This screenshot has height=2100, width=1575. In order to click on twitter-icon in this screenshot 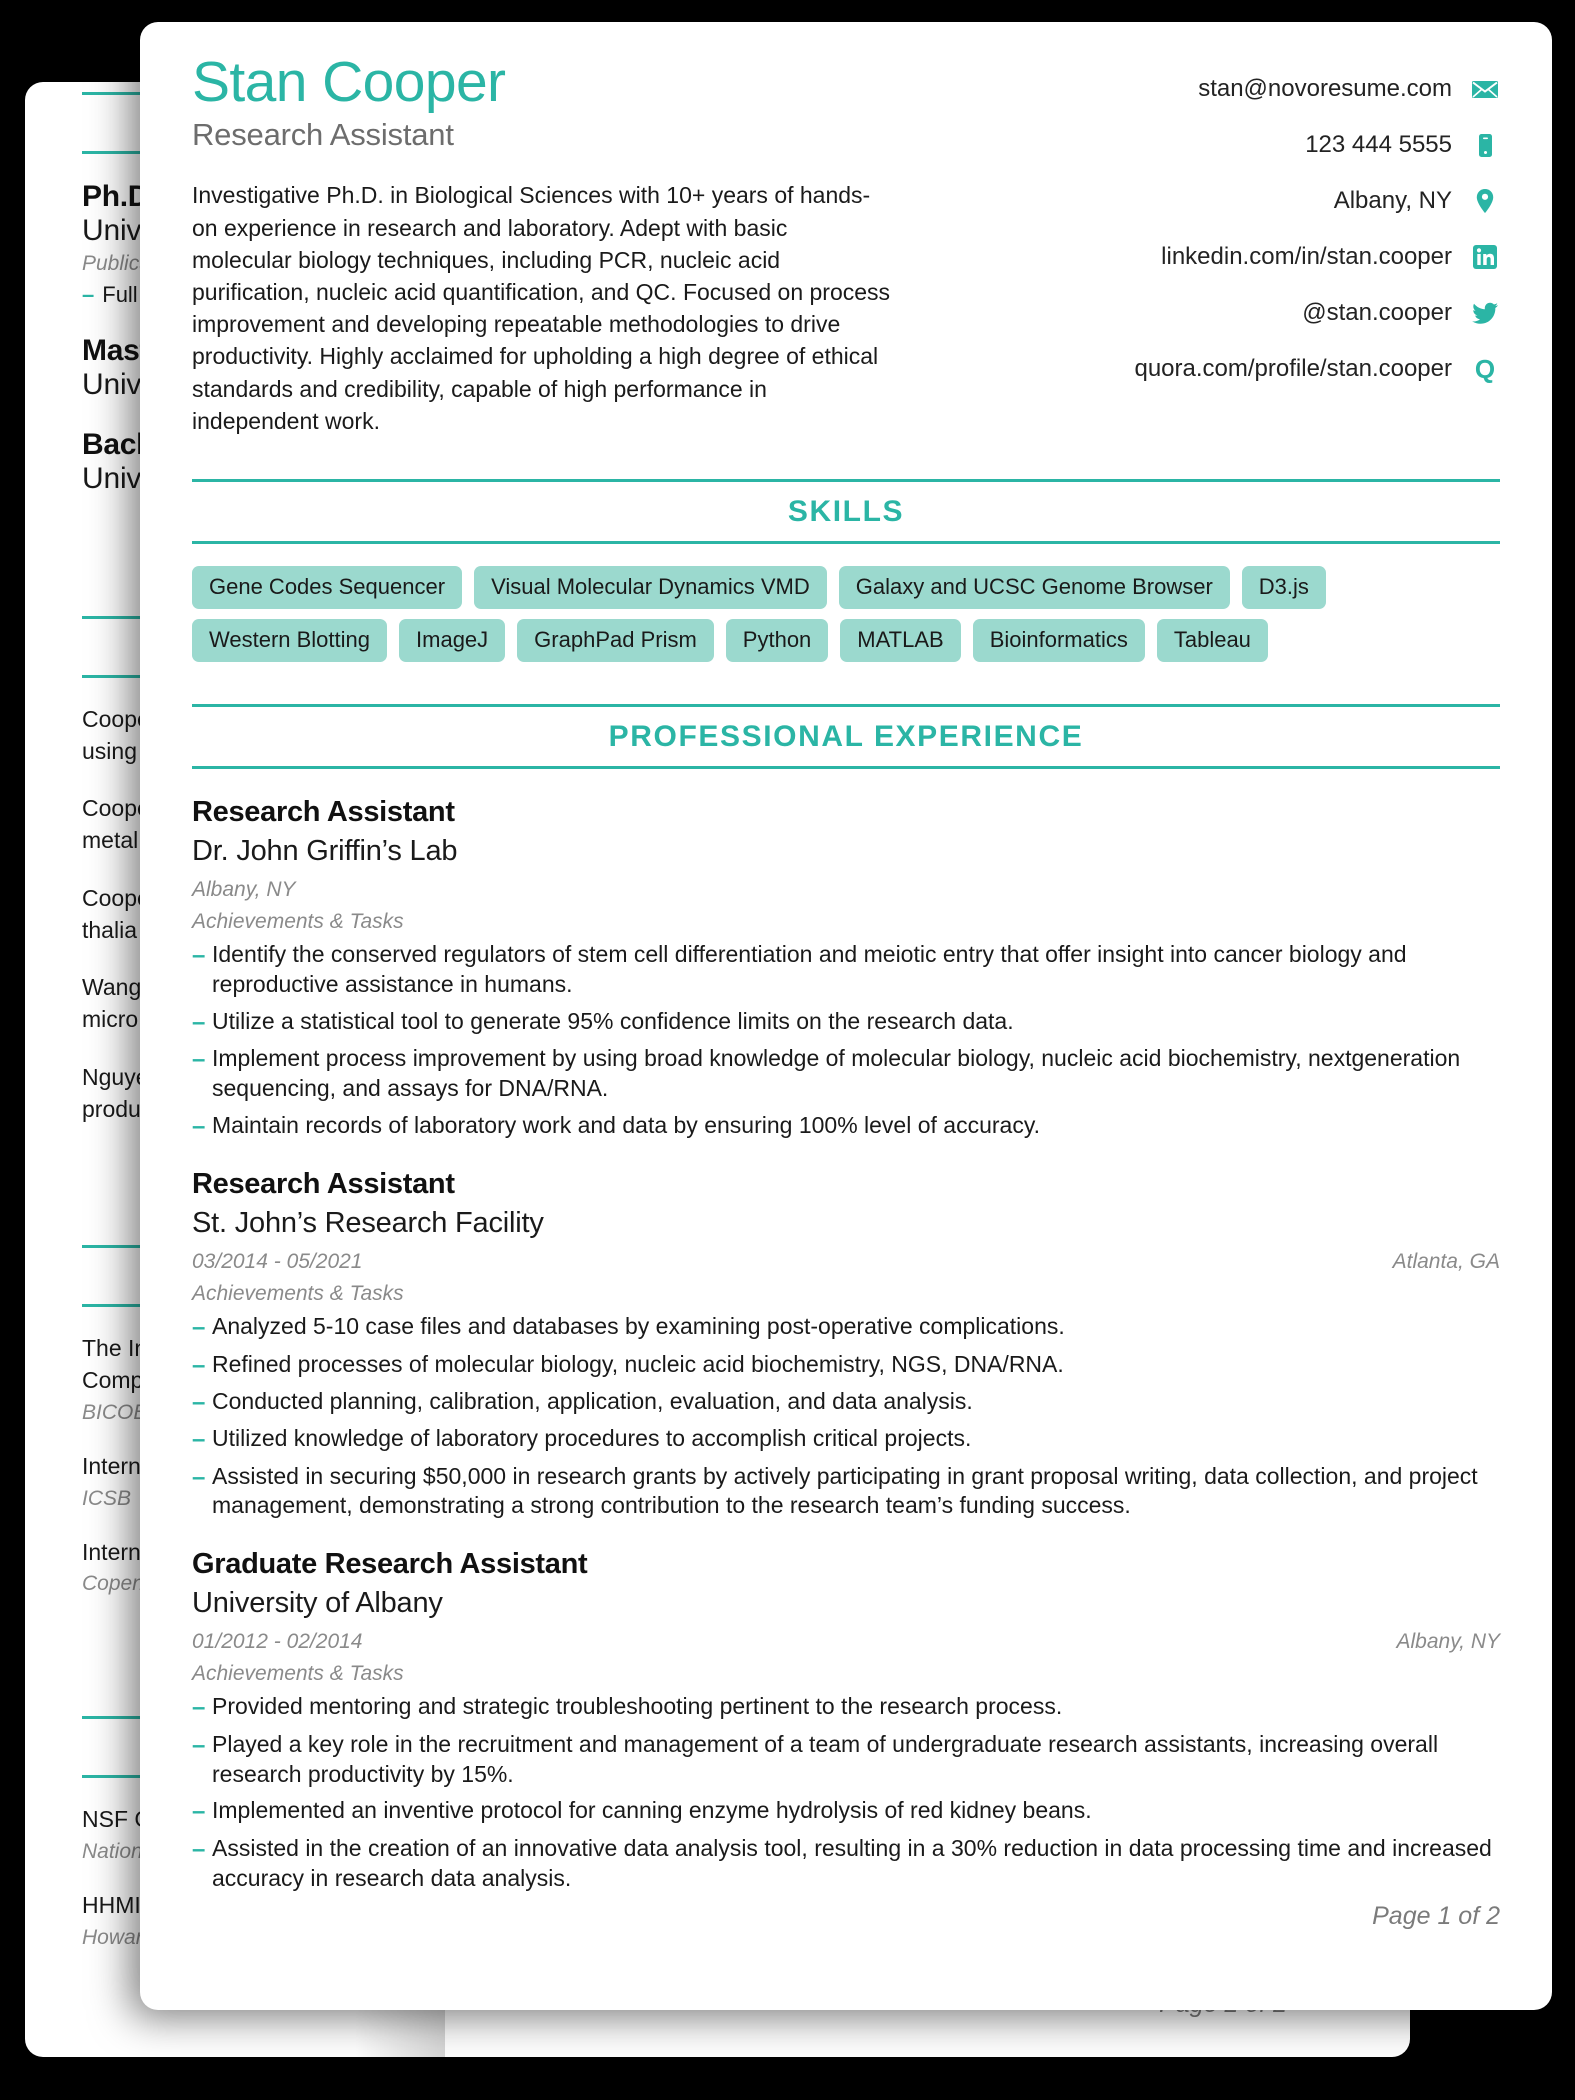, I will do `click(1485, 313)`.